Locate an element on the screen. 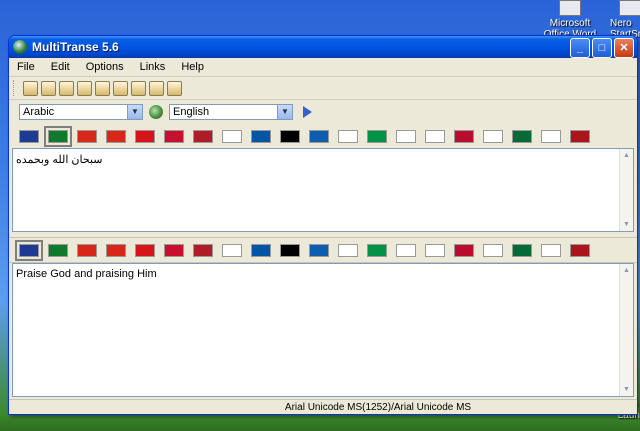 The width and height of the screenshot is (640, 431). menu-options: Options is located at coordinates (105, 67).